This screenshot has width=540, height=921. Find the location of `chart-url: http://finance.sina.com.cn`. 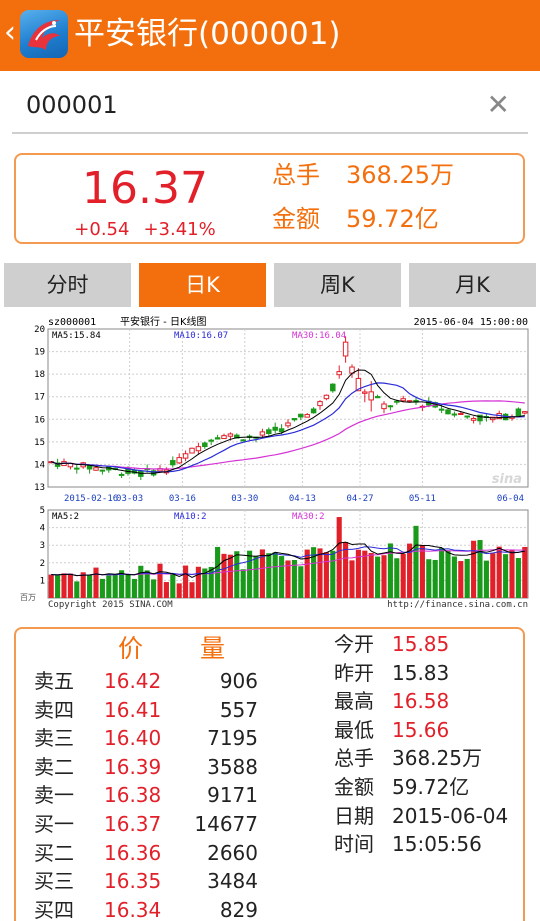

chart-url: http://finance.sina.com.cn is located at coordinates (457, 605).